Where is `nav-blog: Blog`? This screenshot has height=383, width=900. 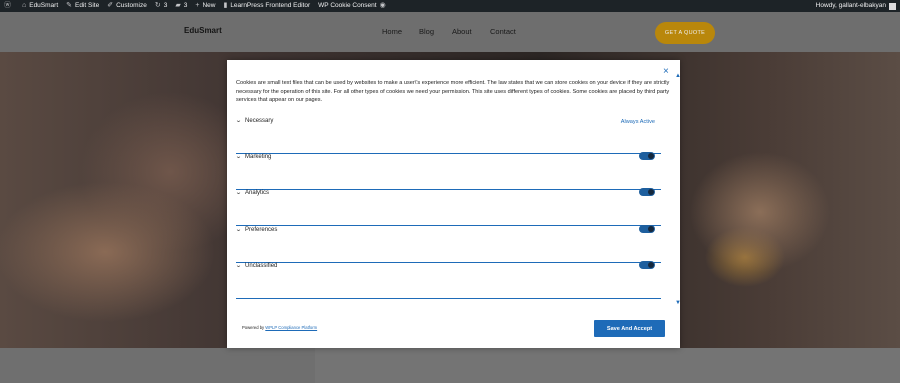
nav-blog: Blog is located at coordinates (426, 31).